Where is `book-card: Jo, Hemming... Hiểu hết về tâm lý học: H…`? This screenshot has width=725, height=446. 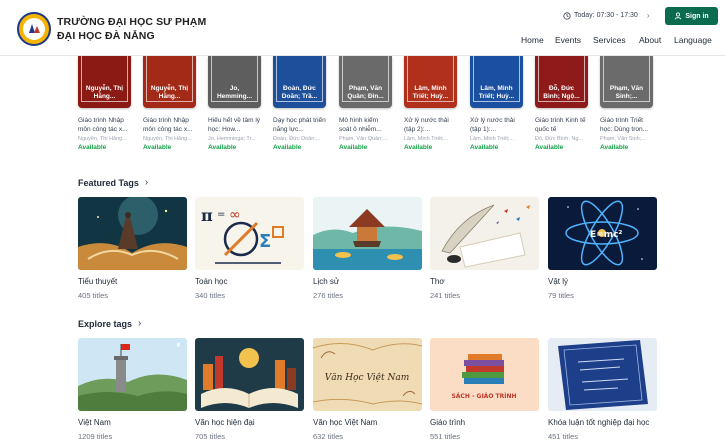 book-card: Jo, Hemming... Hiểu hết về tâm lý học: H… is located at coordinates (234, 103).